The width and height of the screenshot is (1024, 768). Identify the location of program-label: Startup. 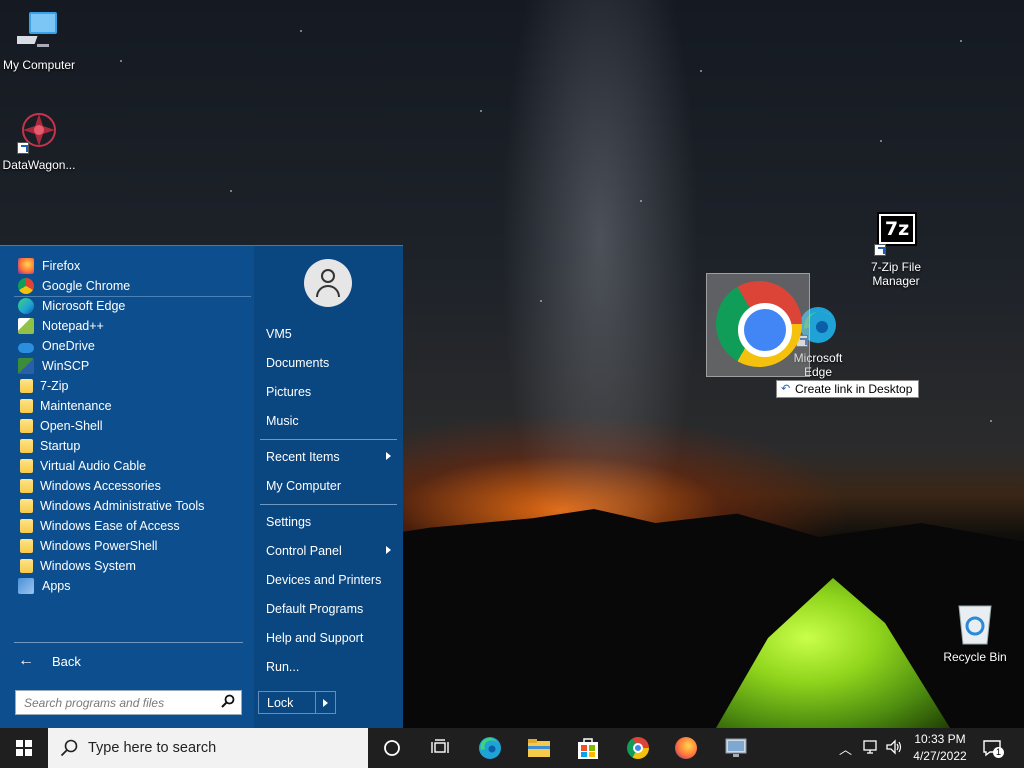
(60, 446).